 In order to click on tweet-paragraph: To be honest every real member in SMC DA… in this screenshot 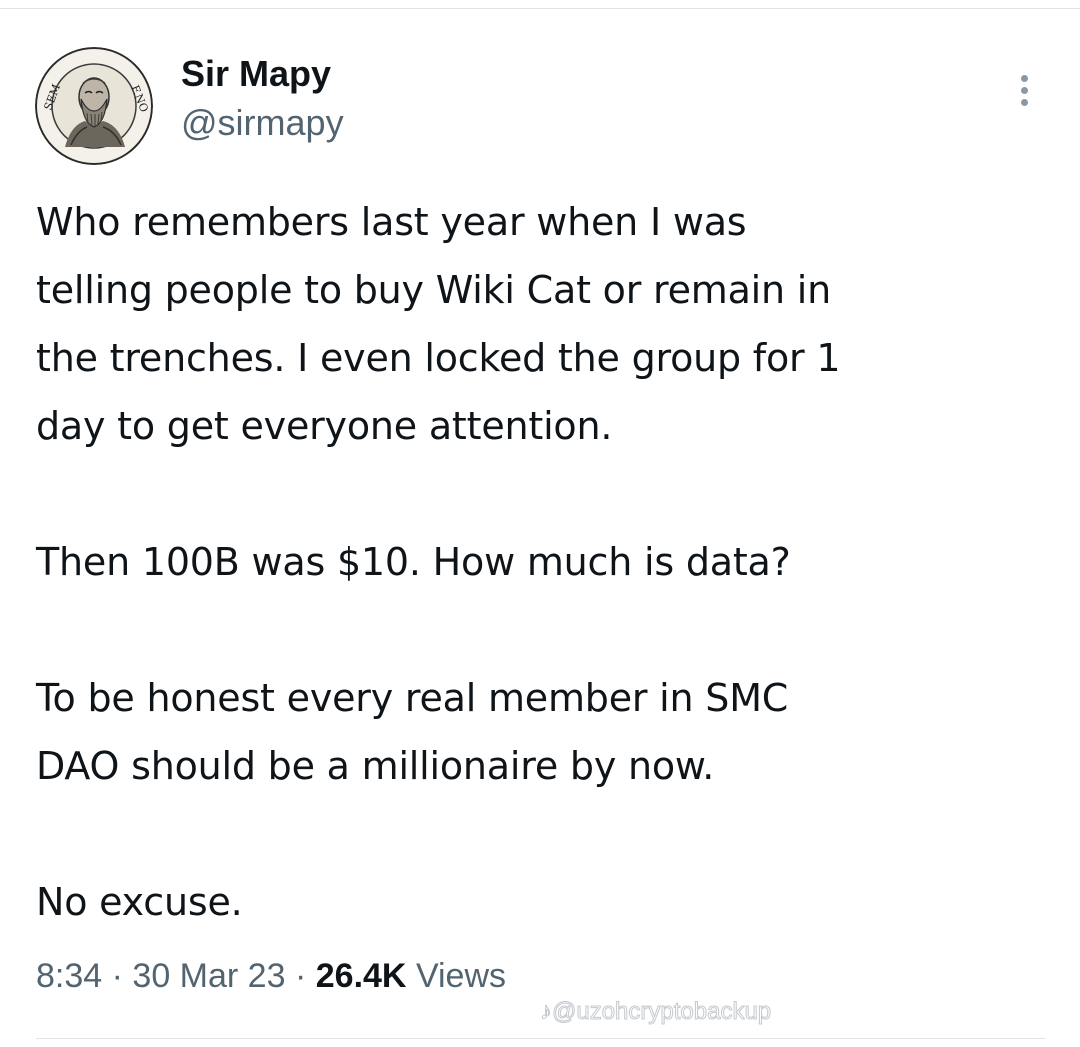, I will do `click(412, 732)`.